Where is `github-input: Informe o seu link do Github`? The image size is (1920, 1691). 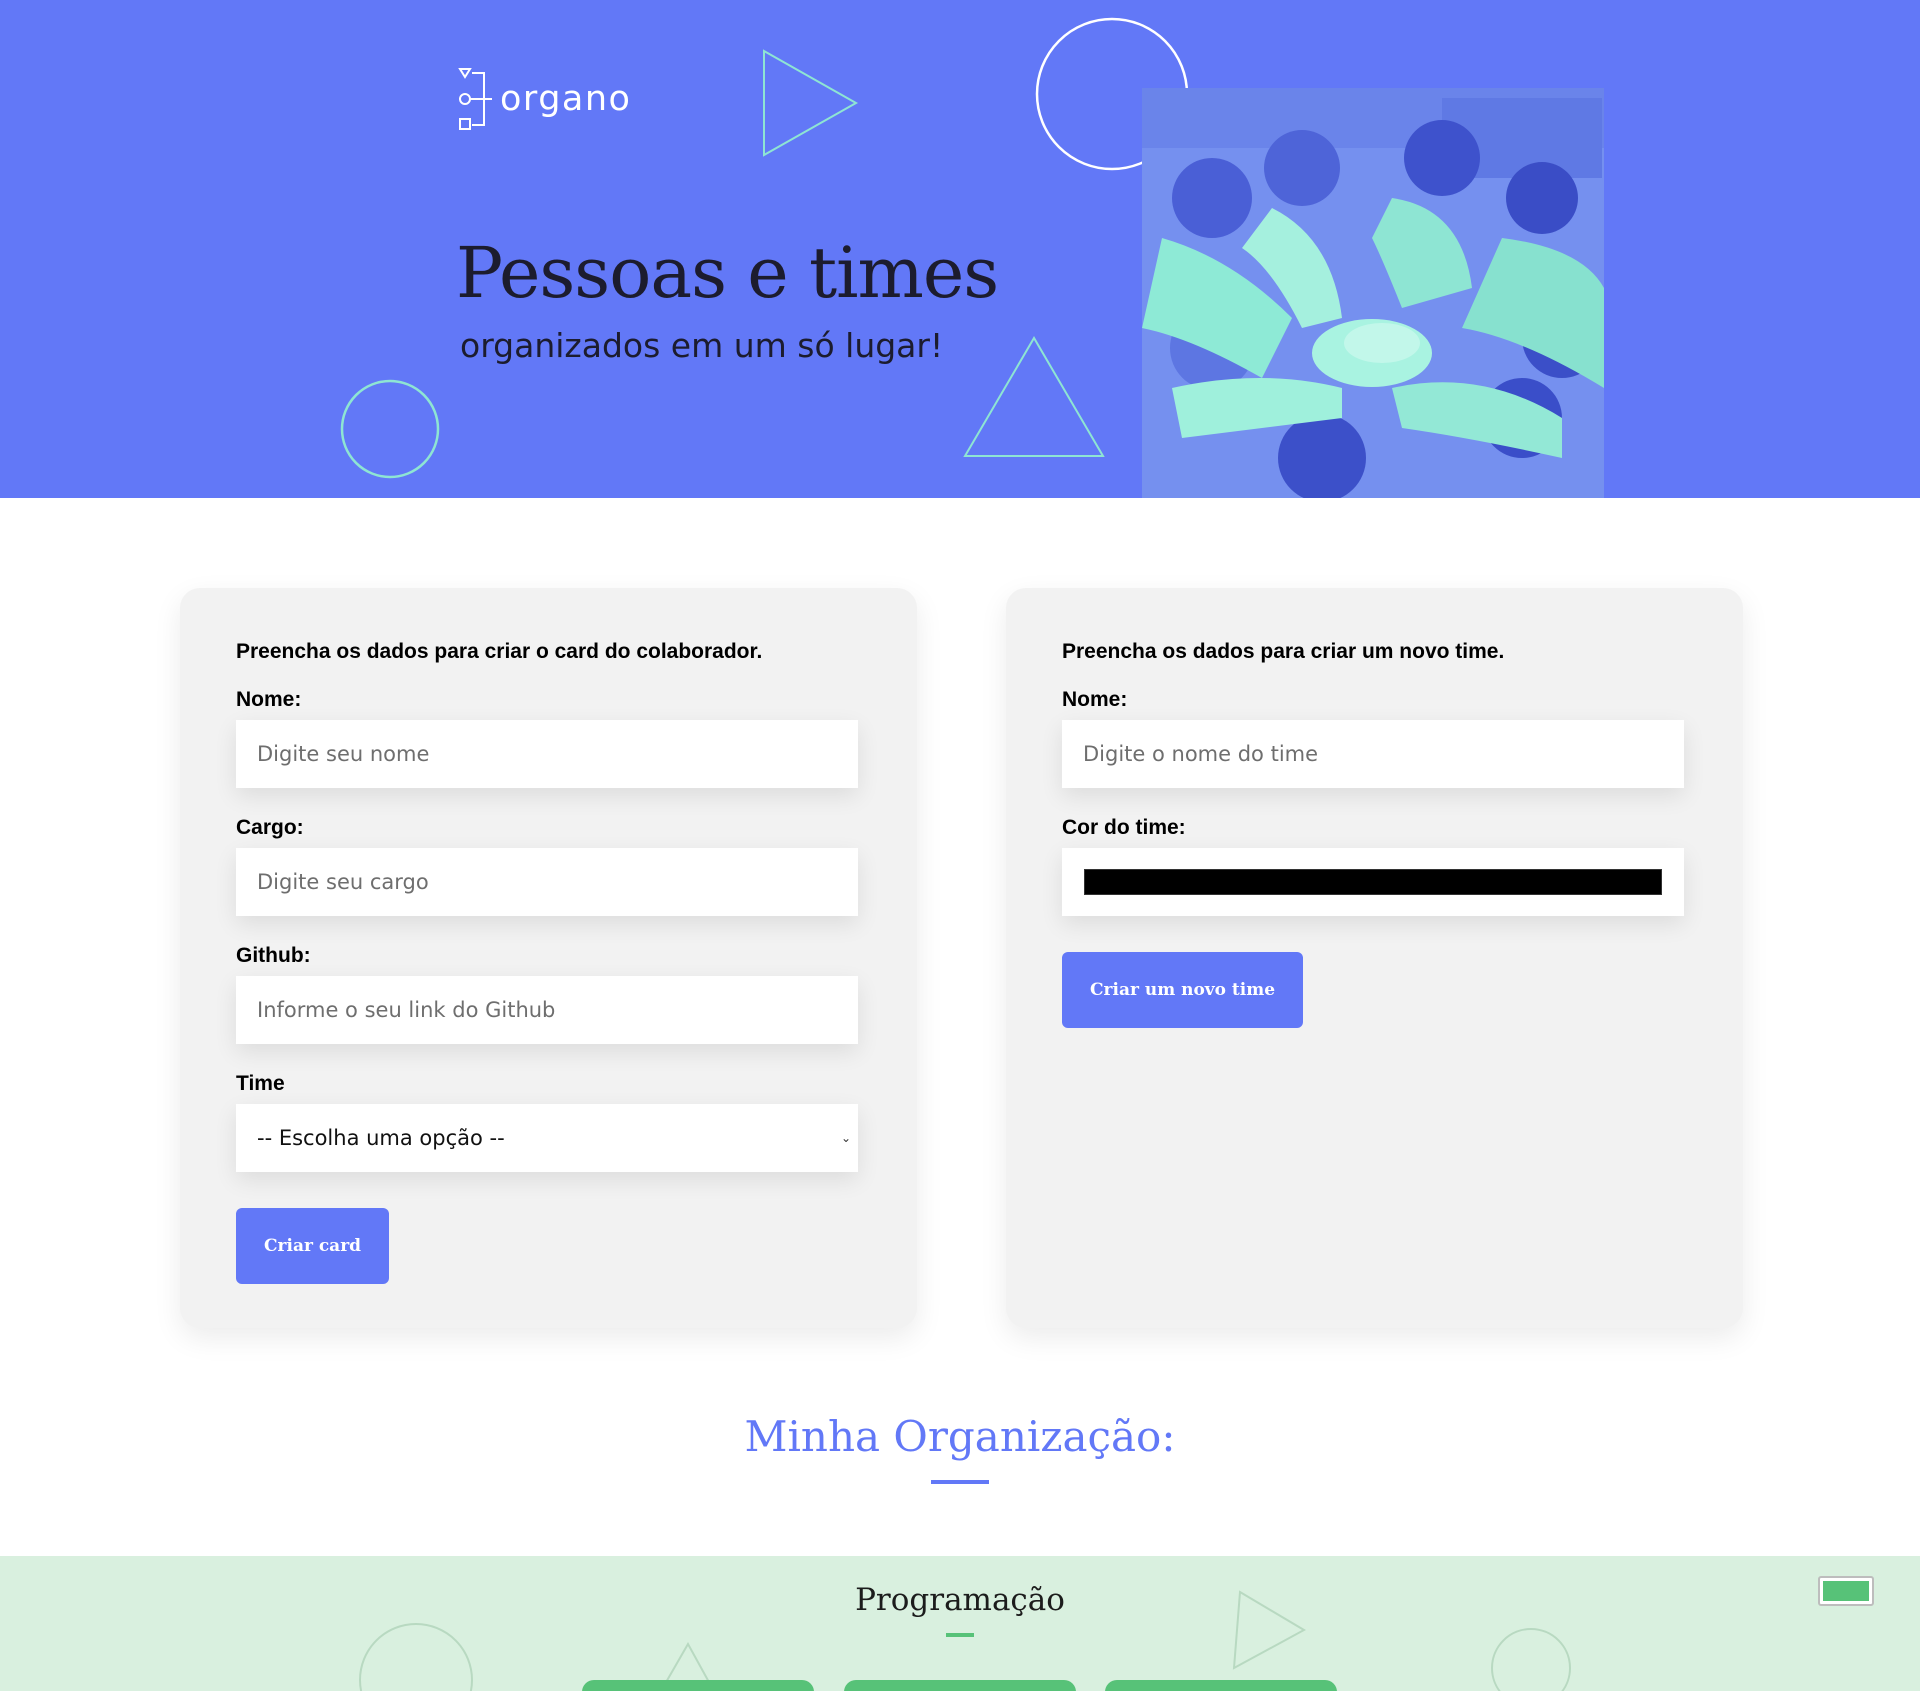 github-input: Informe o seu link do Github is located at coordinates (547, 1010).